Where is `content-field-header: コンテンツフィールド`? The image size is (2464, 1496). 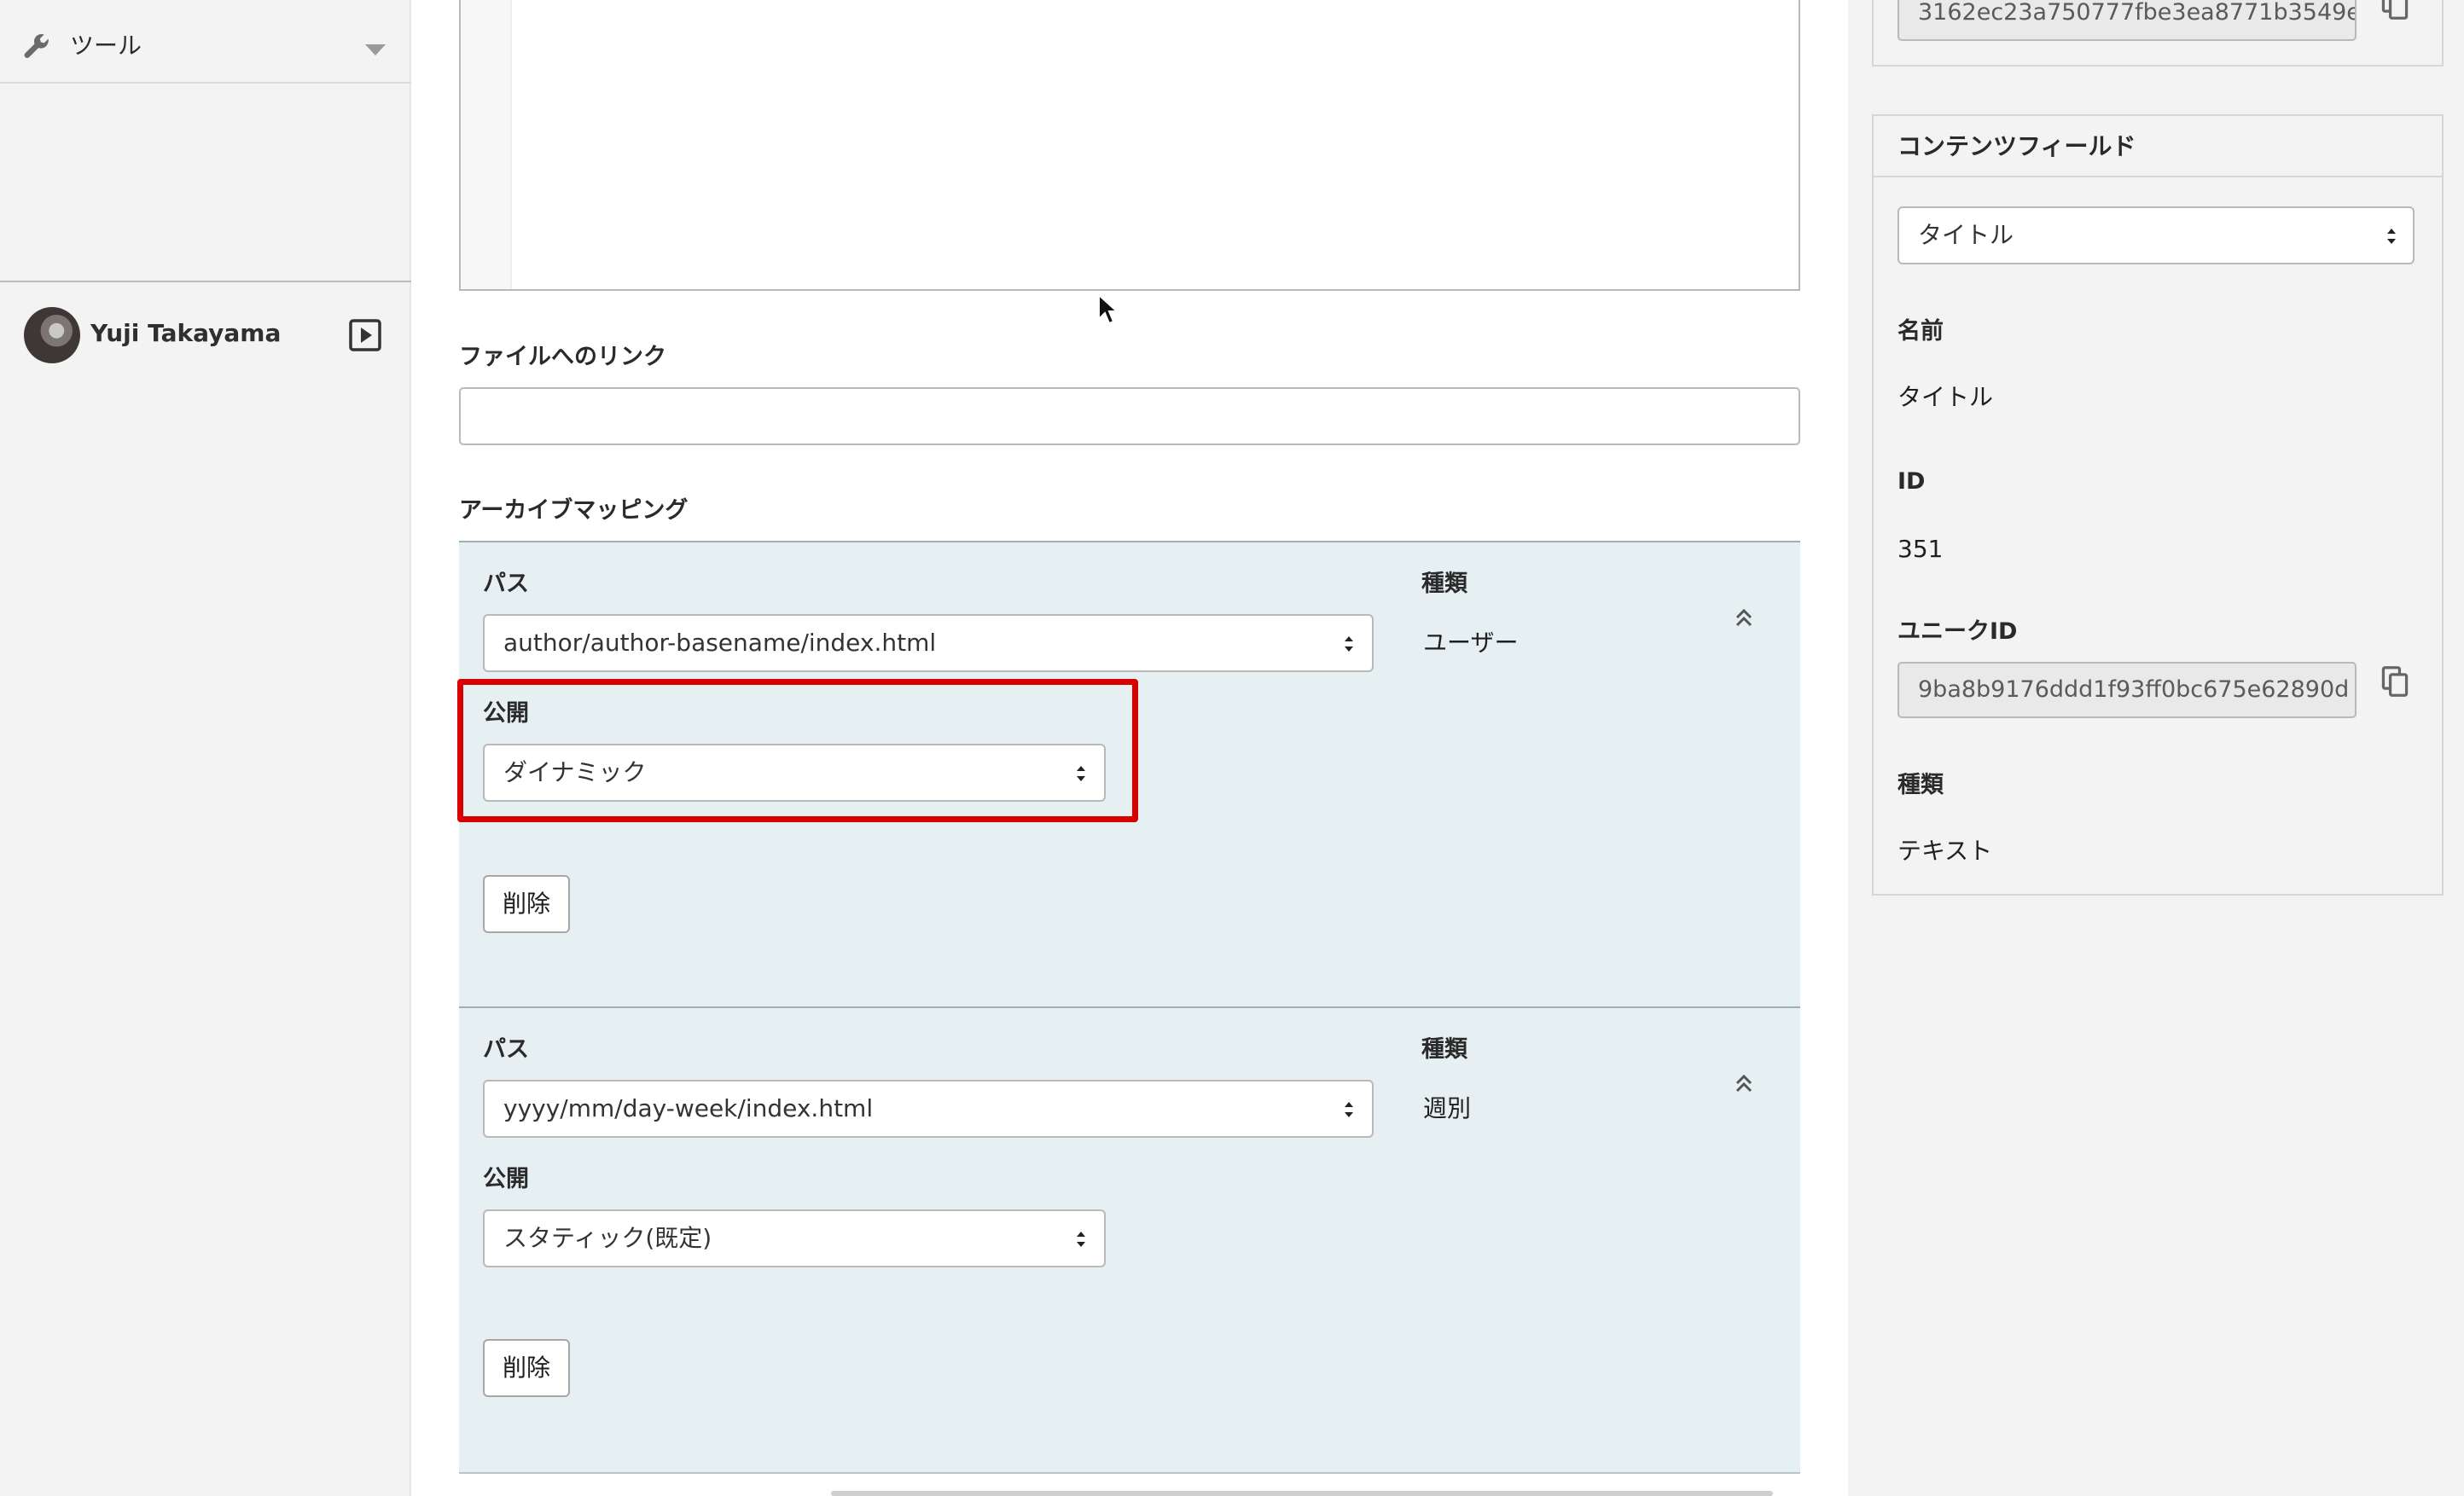
content-field-header: コンテンツフィールド is located at coordinates (2158, 146).